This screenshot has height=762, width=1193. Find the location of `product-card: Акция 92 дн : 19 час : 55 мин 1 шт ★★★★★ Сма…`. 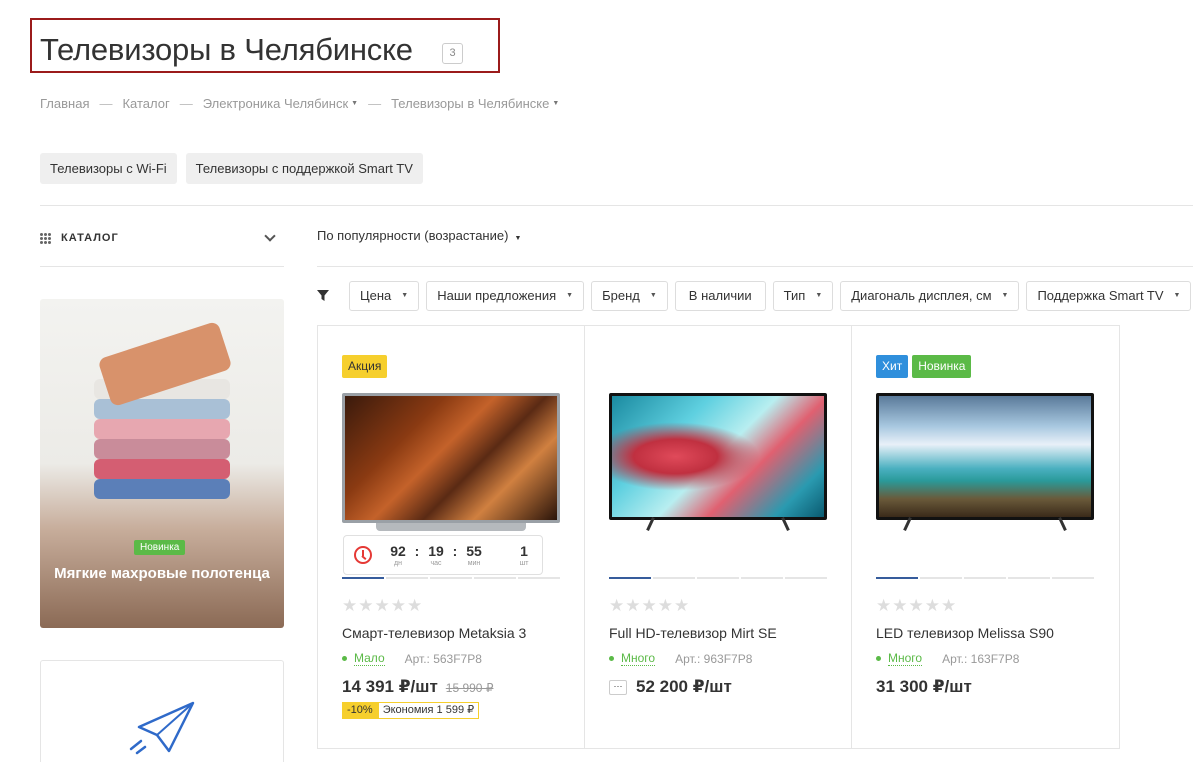

product-card: Акция 92 дн : 19 час : 55 мин 1 шт ★★★★★ Сма… is located at coordinates (451, 537).